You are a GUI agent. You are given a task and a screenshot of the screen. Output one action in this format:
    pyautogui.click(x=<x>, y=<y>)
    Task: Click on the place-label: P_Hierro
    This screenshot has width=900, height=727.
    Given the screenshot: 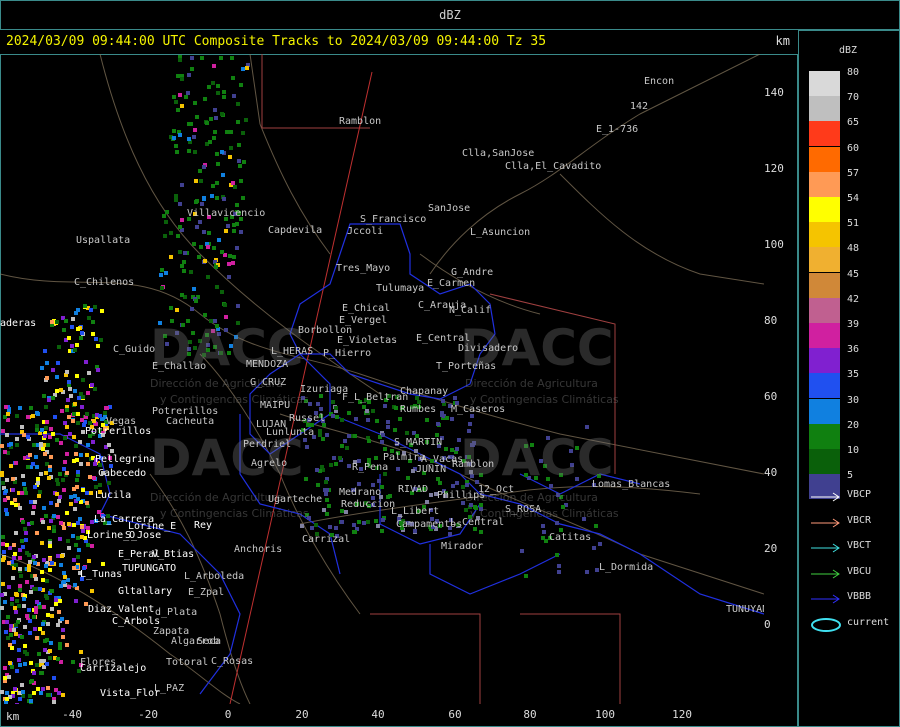 What is the action you would take?
    pyautogui.click(x=347, y=353)
    